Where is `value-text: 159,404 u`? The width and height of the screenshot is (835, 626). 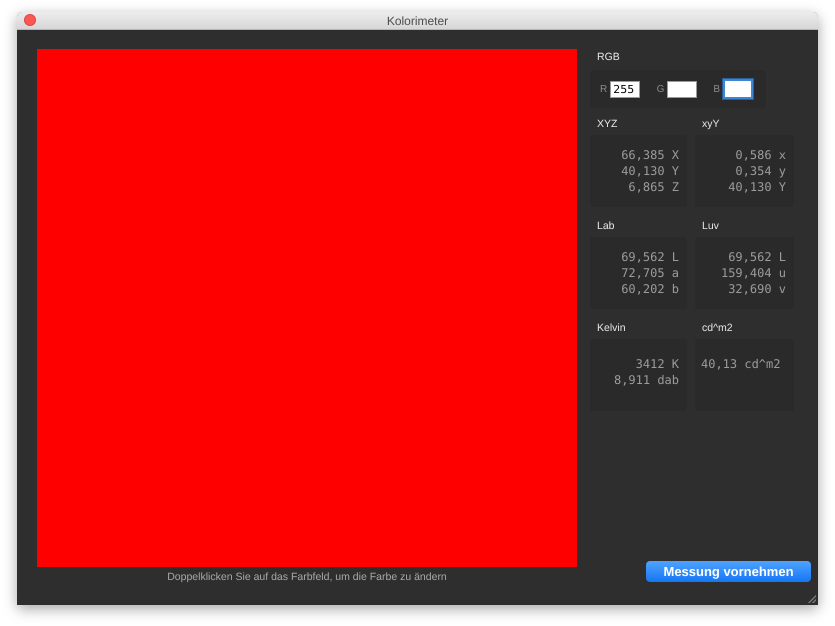 value-text: 159,404 u is located at coordinates (753, 273).